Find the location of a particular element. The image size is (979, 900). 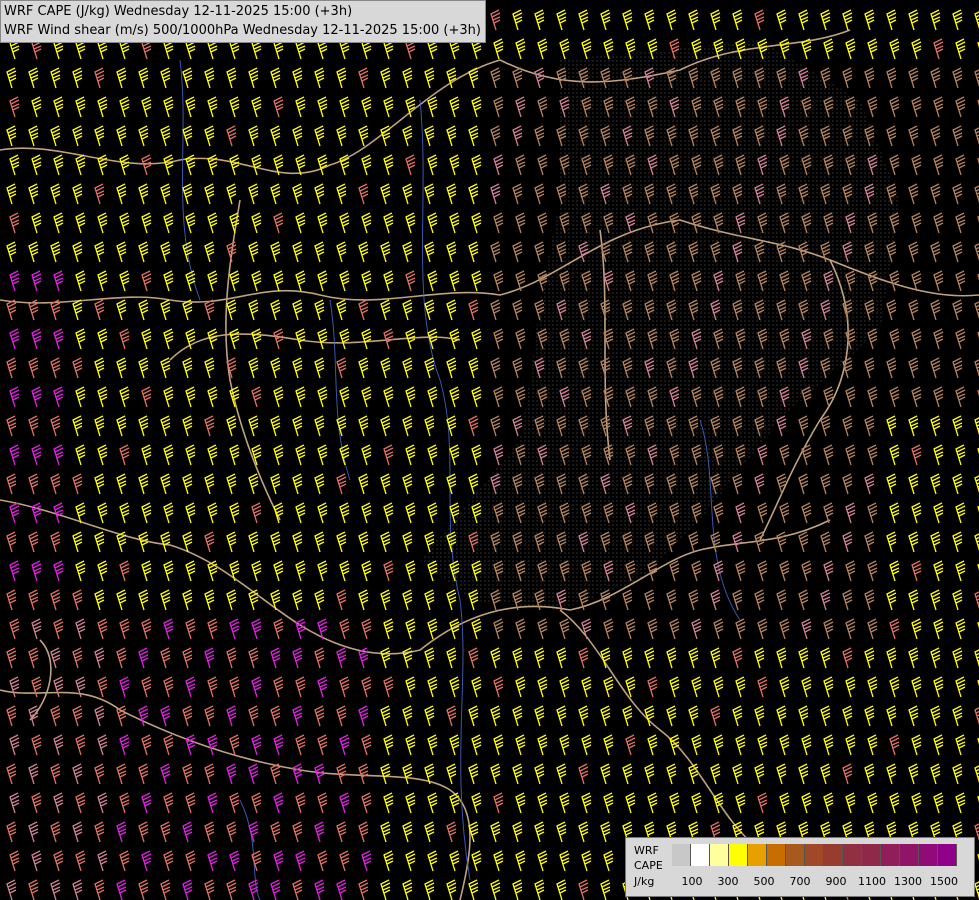

legend-field-label: CAPE is located at coordinates (648, 865).